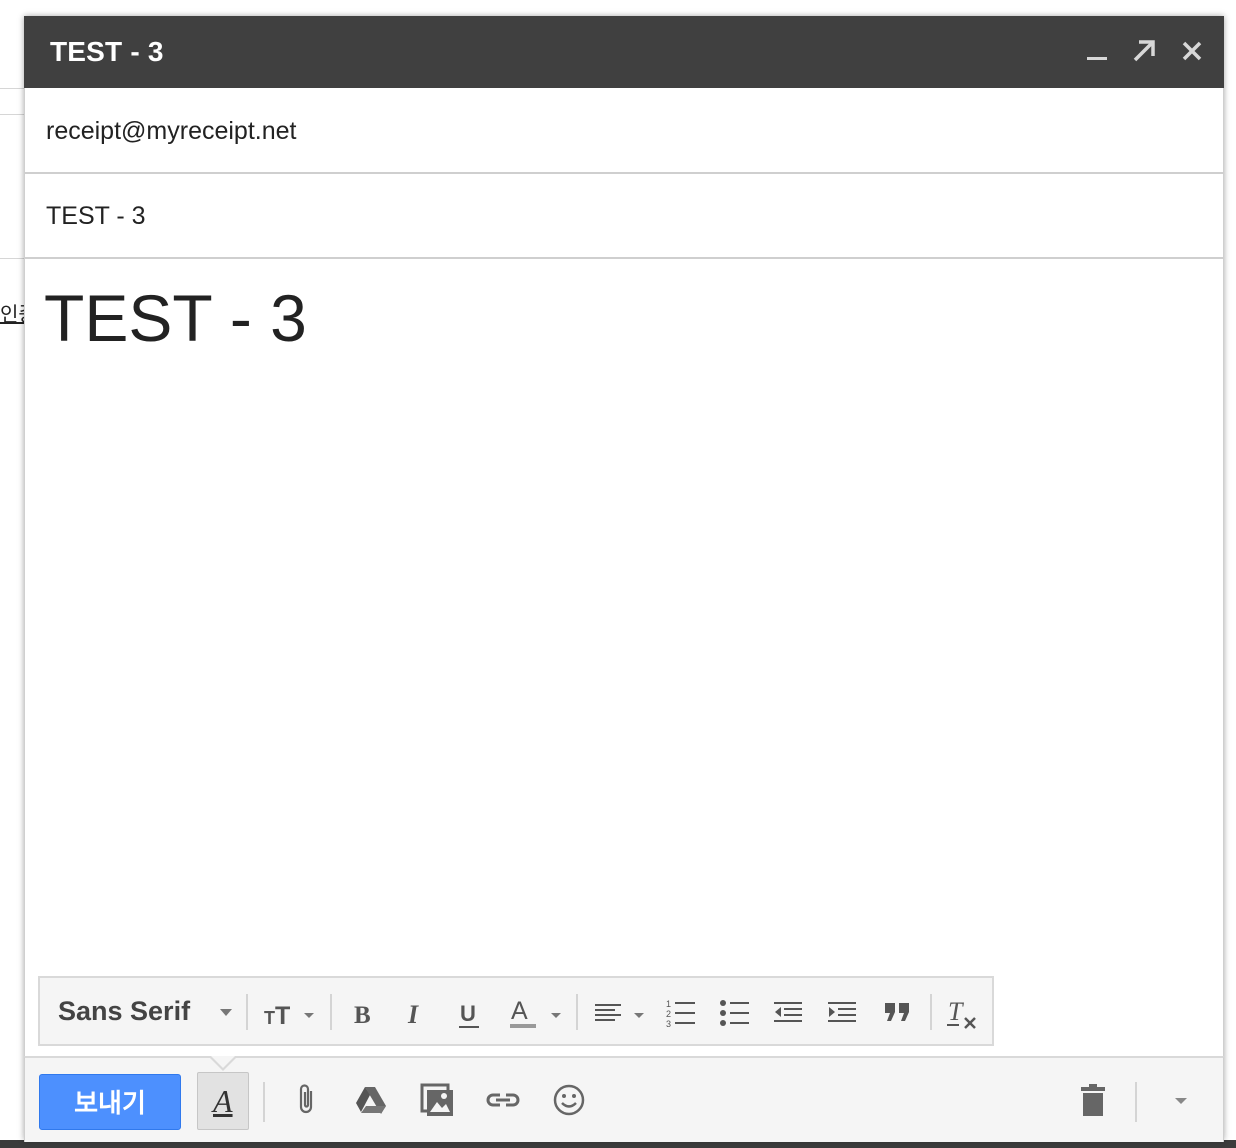 The height and width of the screenshot is (1148, 1236). I want to click on attach-icon, so click(306, 1099).